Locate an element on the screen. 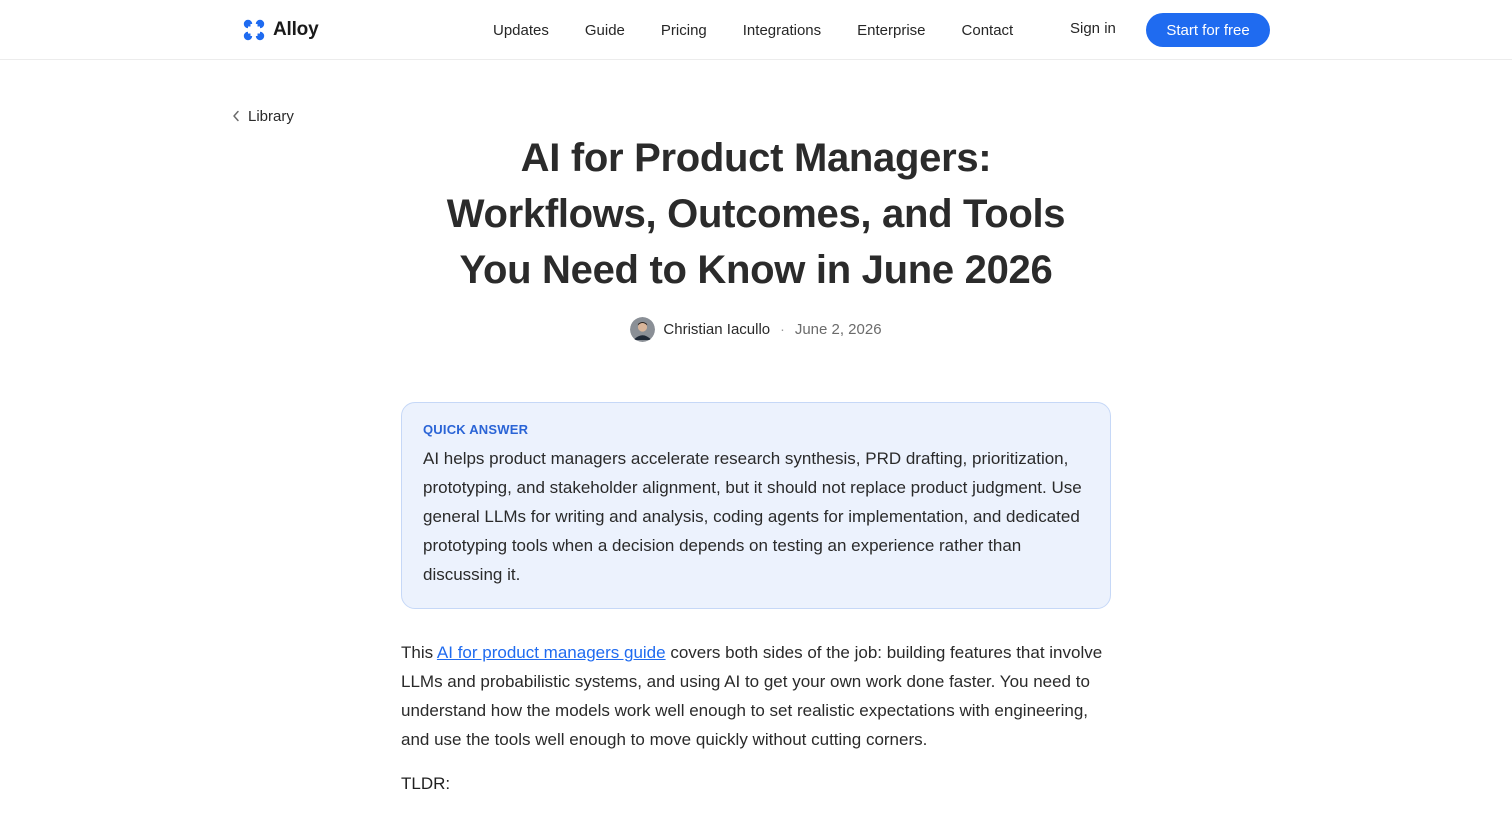 This screenshot has width=1512, height=814. alloy-logo-icon is located at coordinates (254, 30).